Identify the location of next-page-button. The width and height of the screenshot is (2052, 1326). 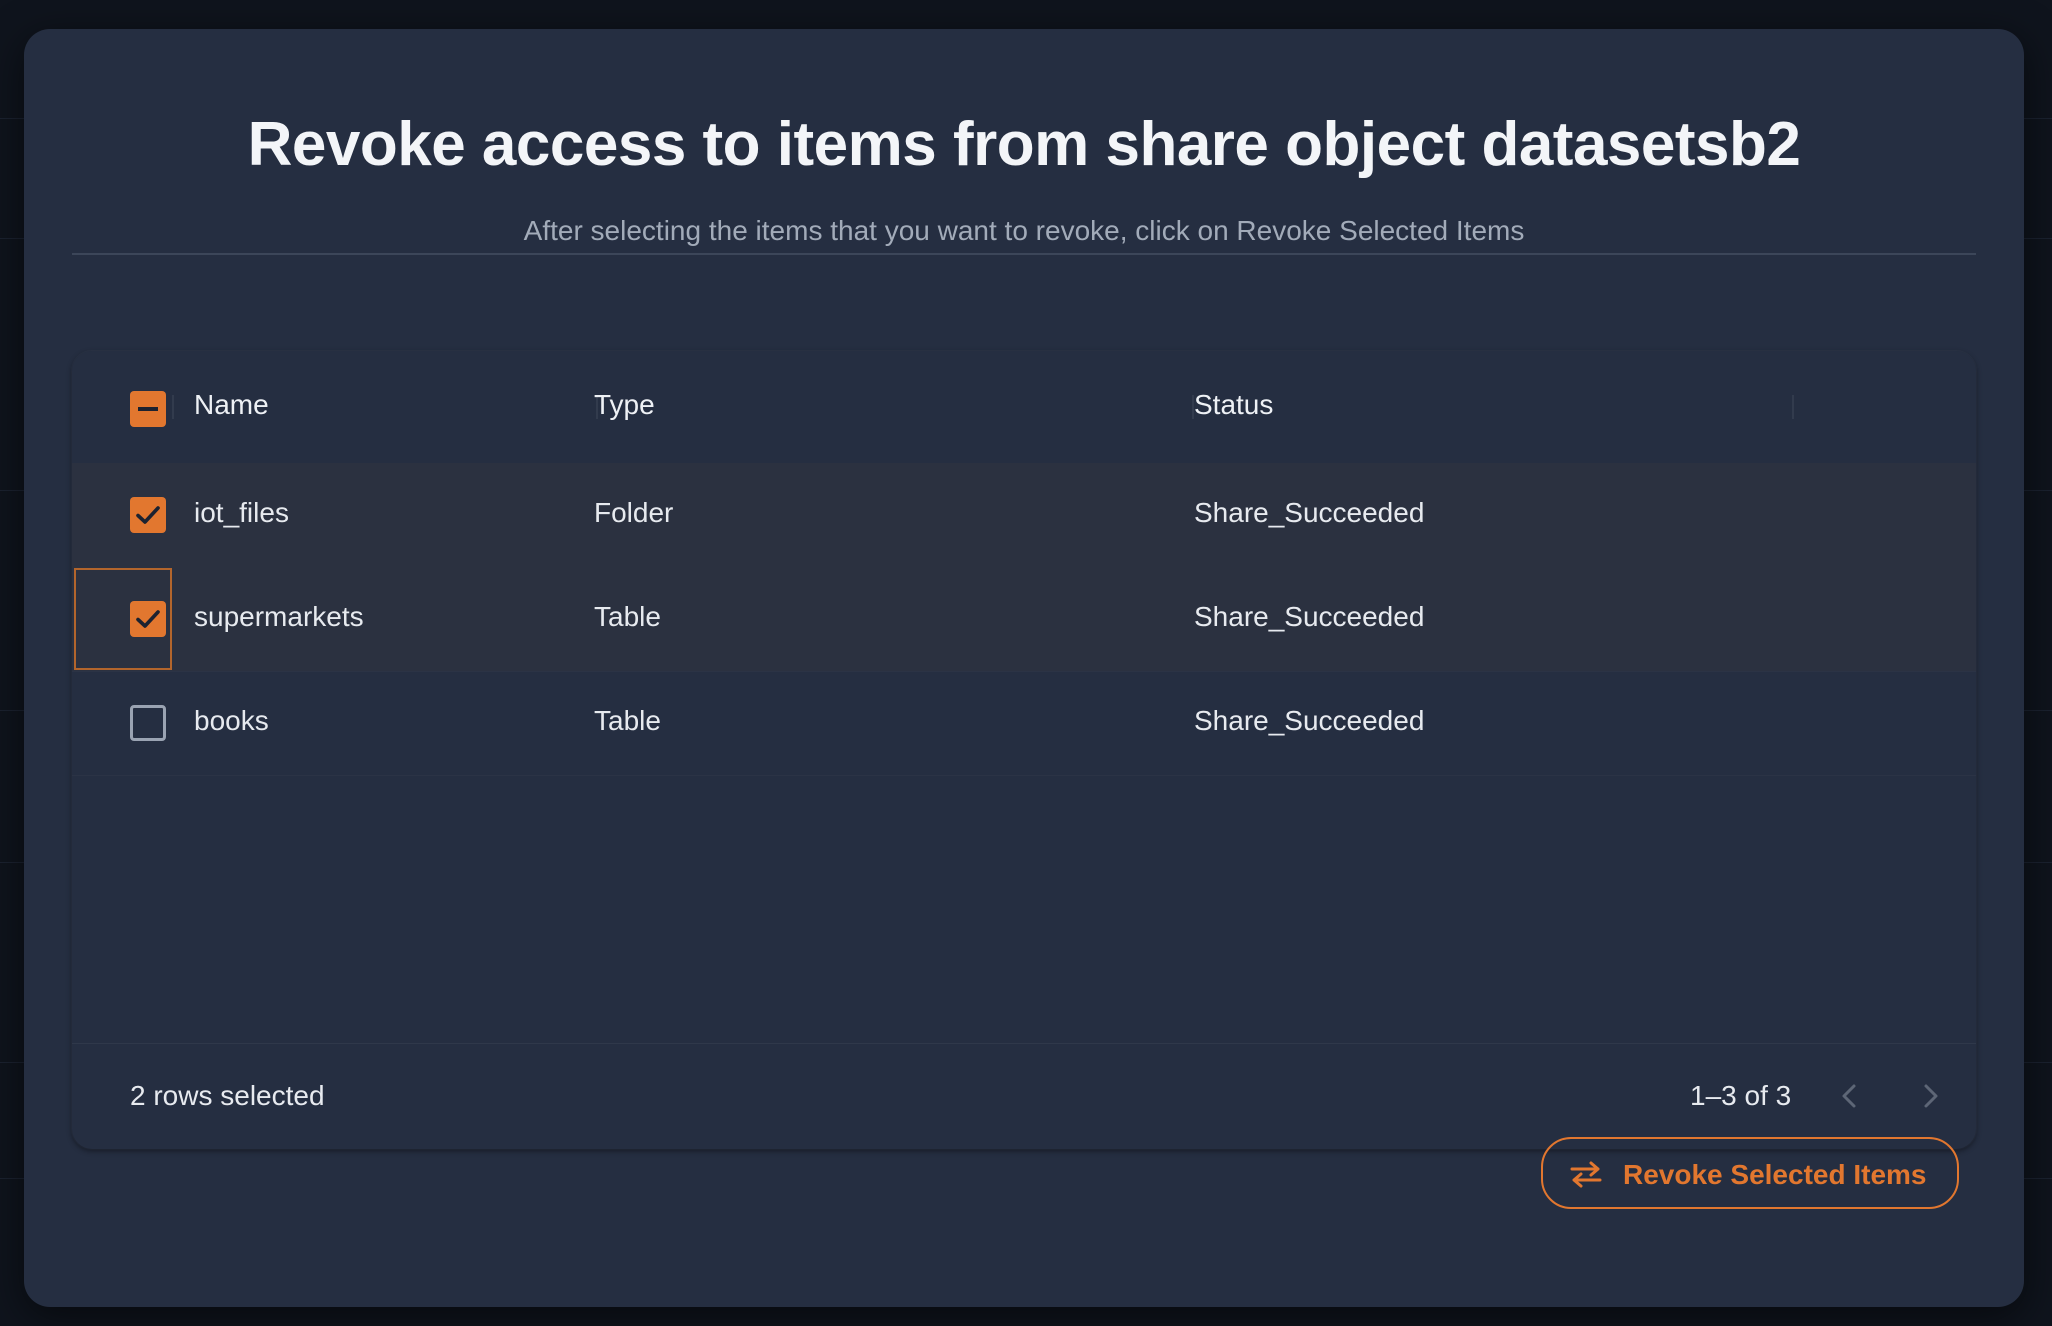
(1930, 1096).